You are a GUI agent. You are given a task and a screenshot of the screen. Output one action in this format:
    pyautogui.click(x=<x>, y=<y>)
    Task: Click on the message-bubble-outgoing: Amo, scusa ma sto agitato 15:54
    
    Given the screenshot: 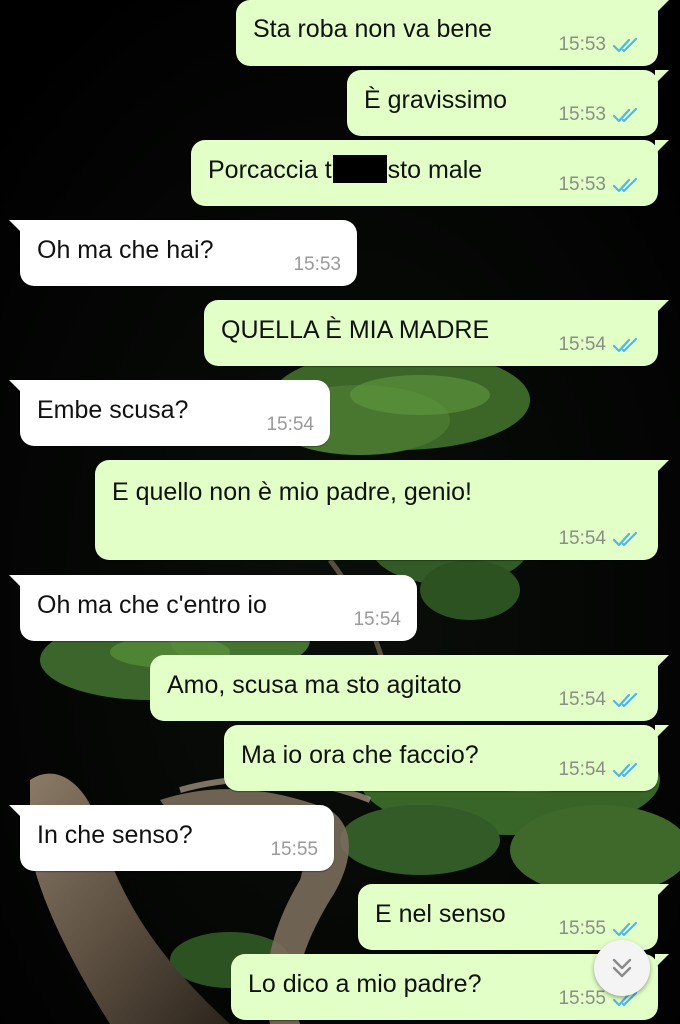 What is the action you would take?
    pyautogui.click(x=409, y=688)
    